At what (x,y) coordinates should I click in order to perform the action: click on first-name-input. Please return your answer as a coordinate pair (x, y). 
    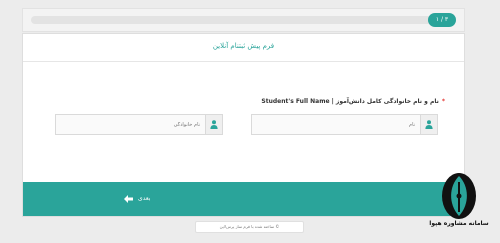
    Looking at the image, I should click on (336, 124).